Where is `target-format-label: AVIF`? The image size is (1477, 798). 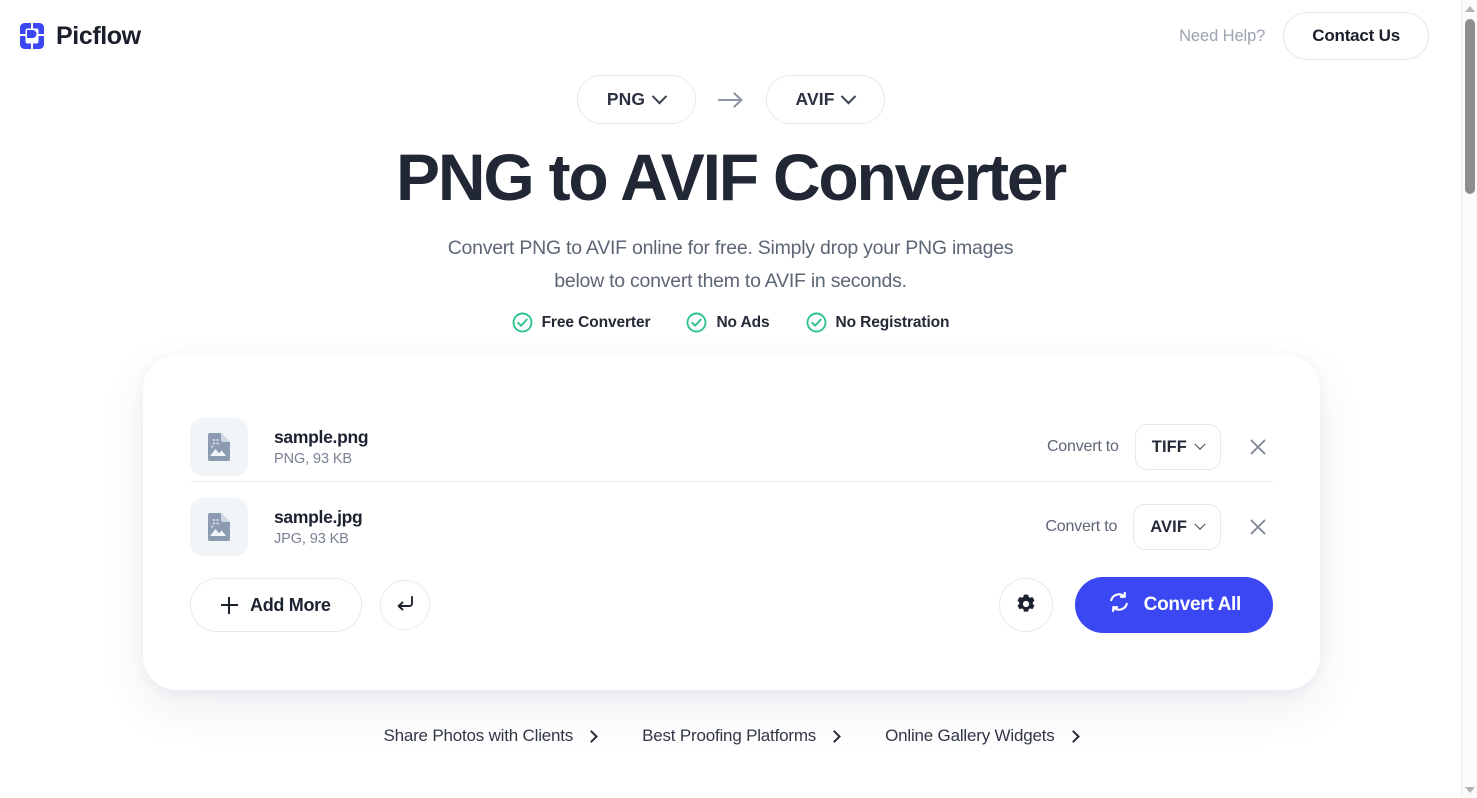
target-format-label: AVIF is located at coordinates (815, 99).